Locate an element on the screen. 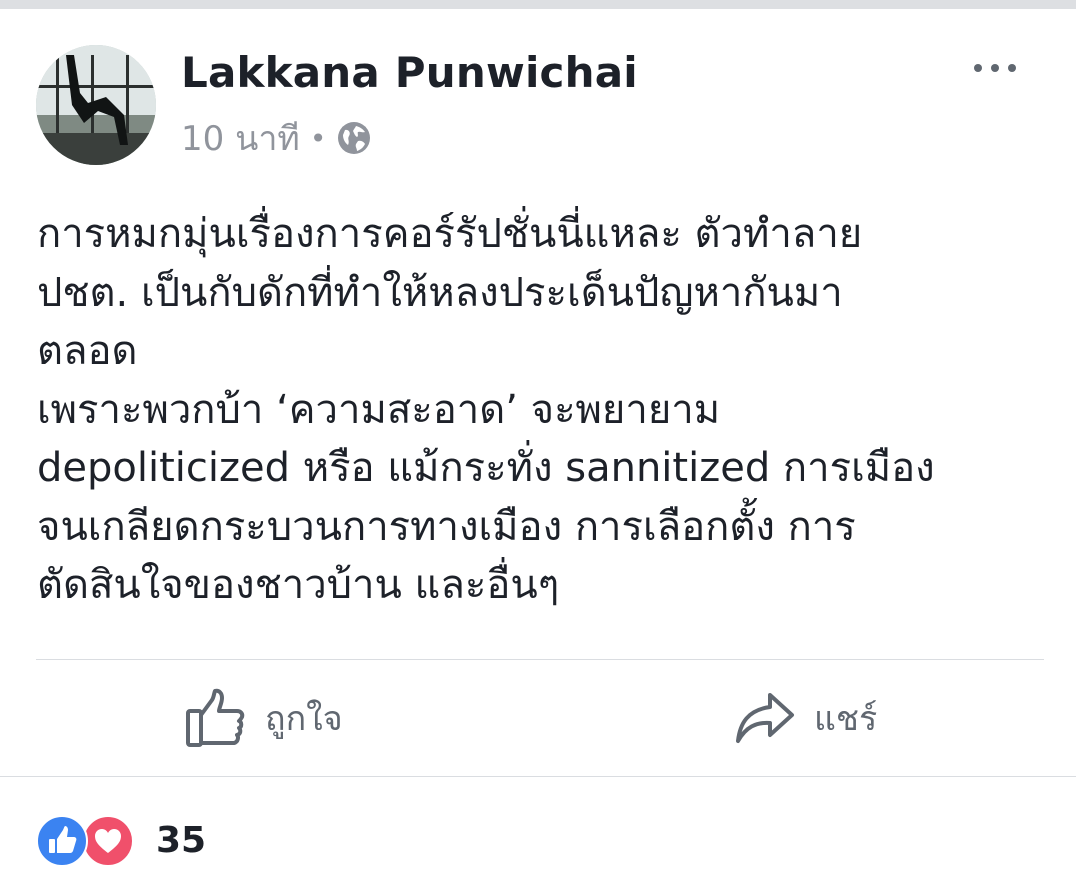 This screenshot has height=886, width=1076. share-label: แชร์ is located at coordinates (846, 719).